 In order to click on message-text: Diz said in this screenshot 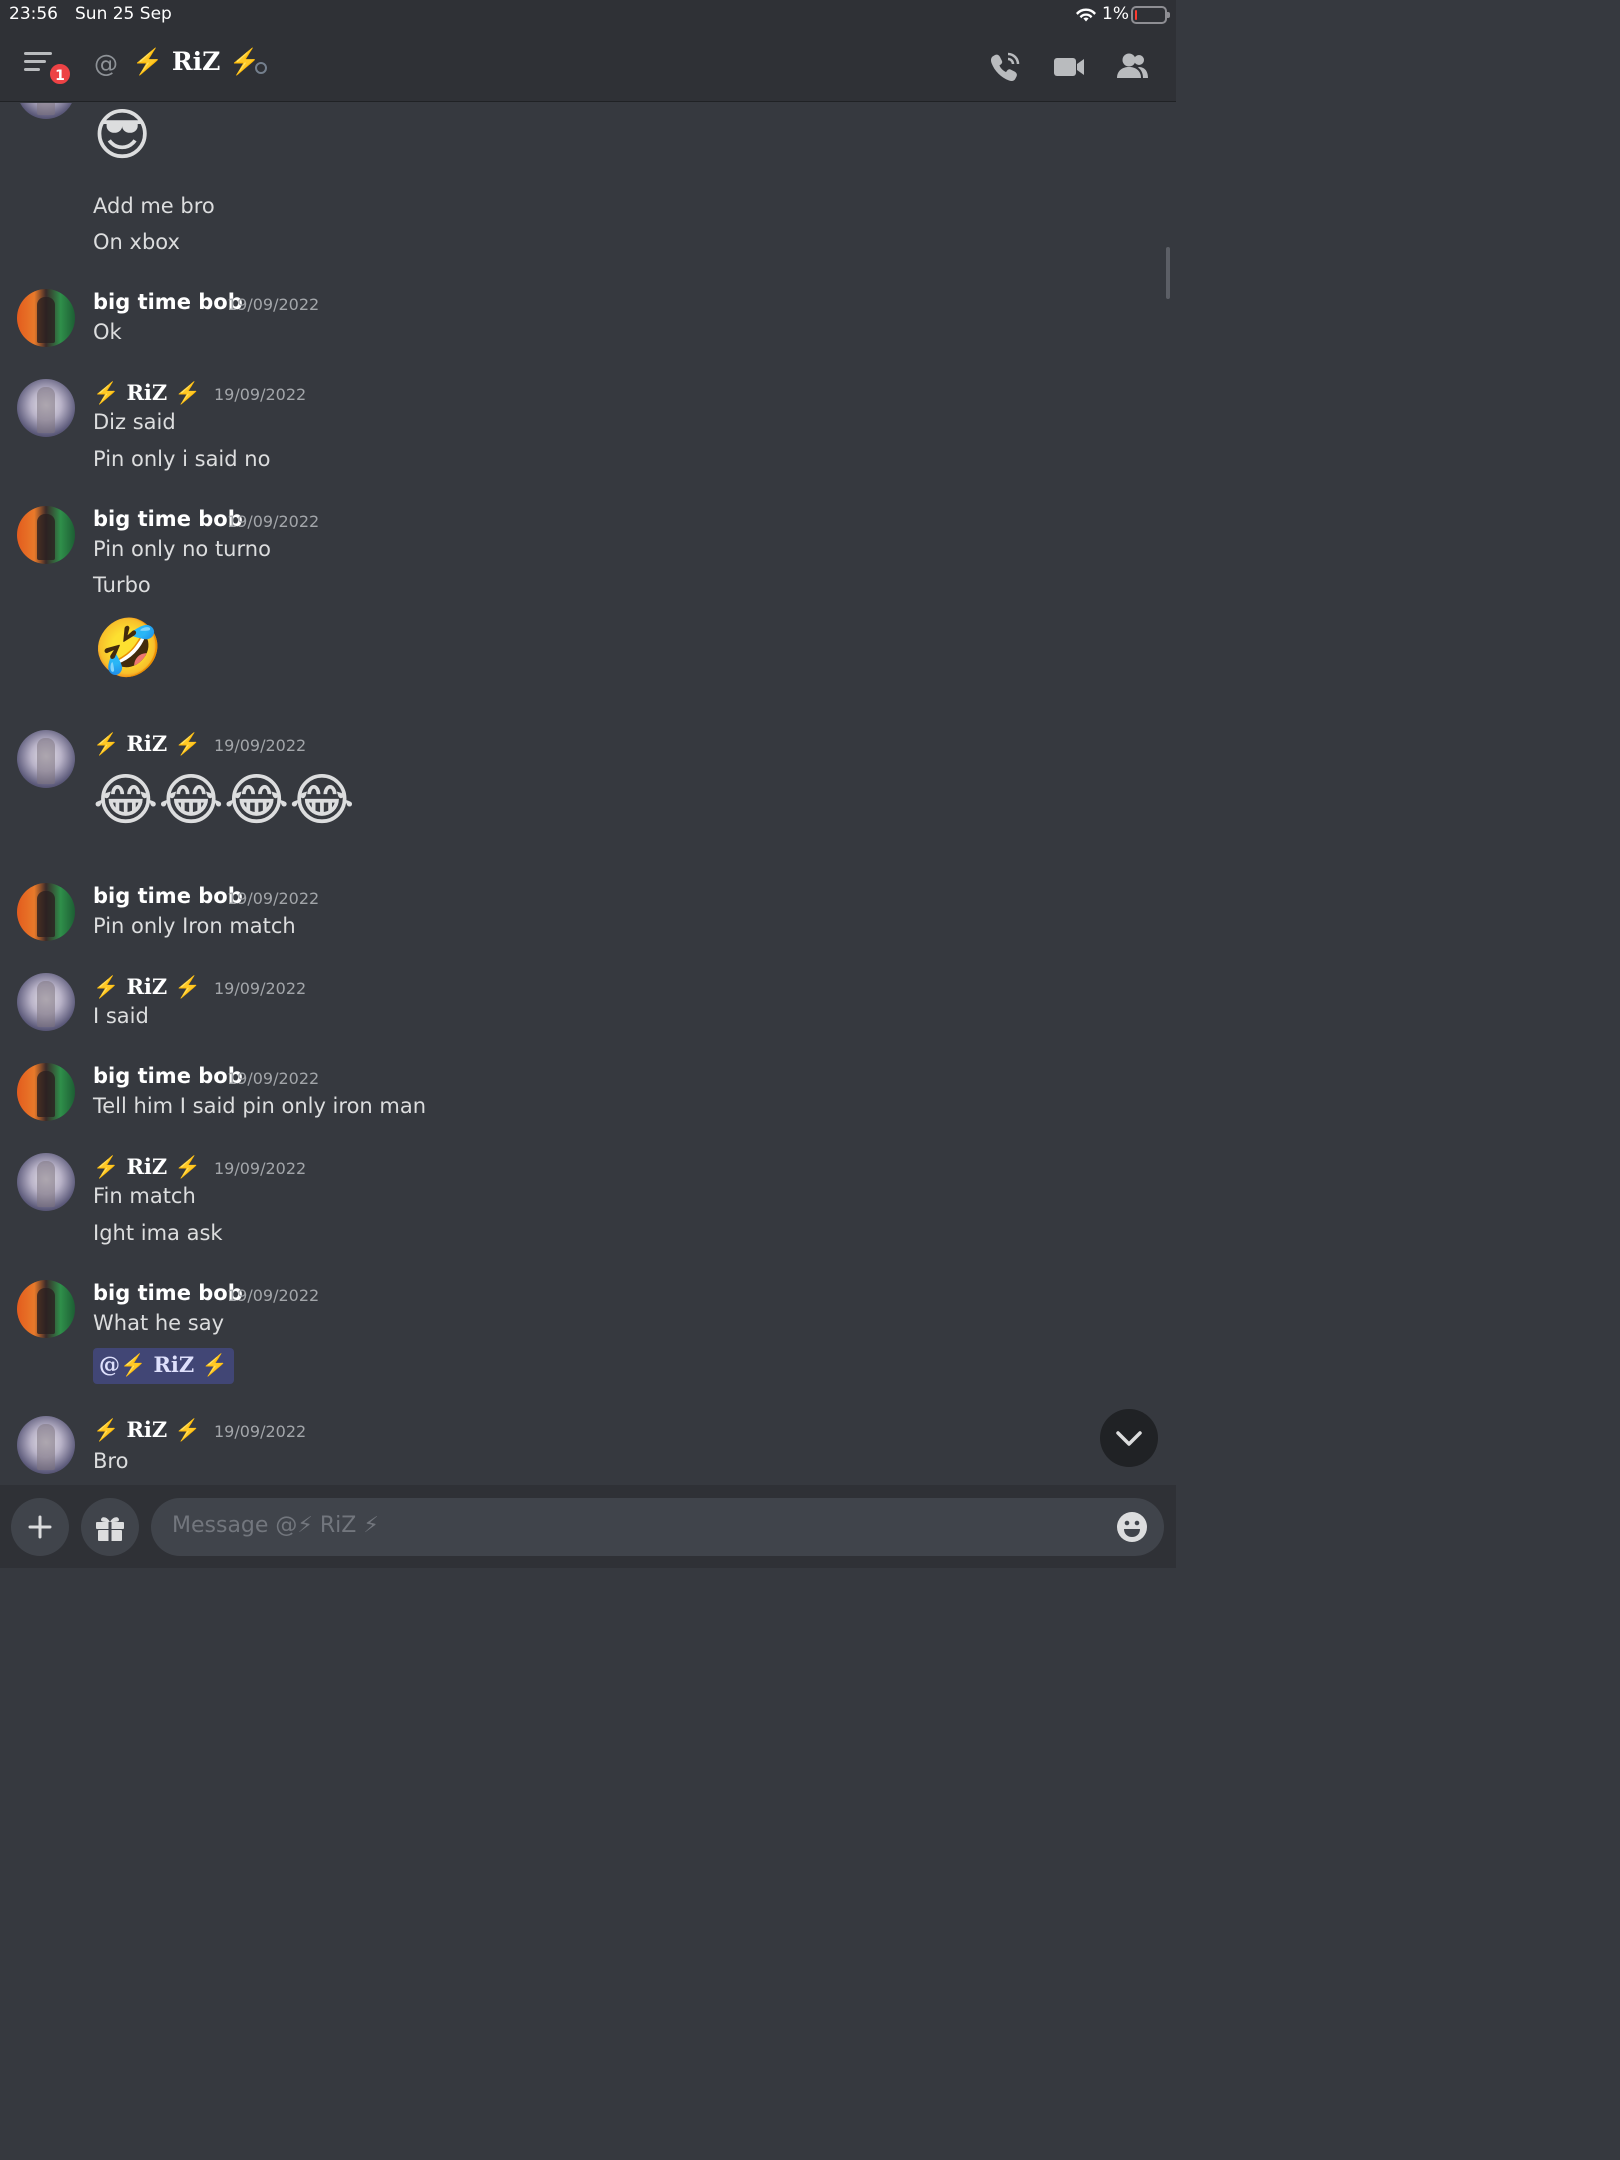, I will do `click(134, 422)`.